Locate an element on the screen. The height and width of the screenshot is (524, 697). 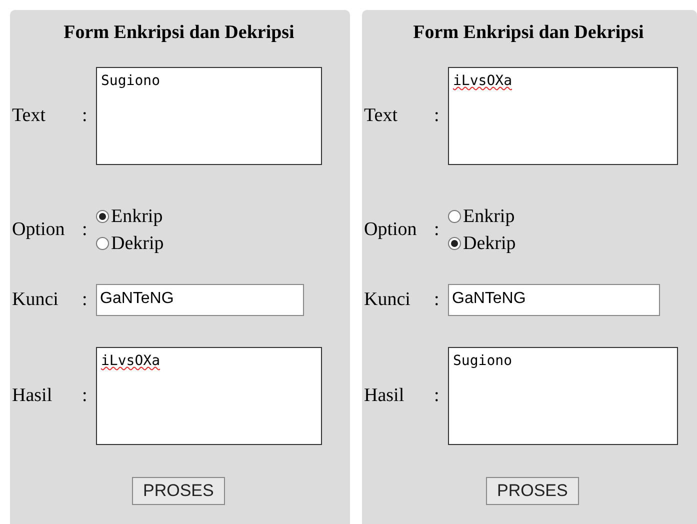
text-area-field: Sugiono is located at coordinates (209, 116).